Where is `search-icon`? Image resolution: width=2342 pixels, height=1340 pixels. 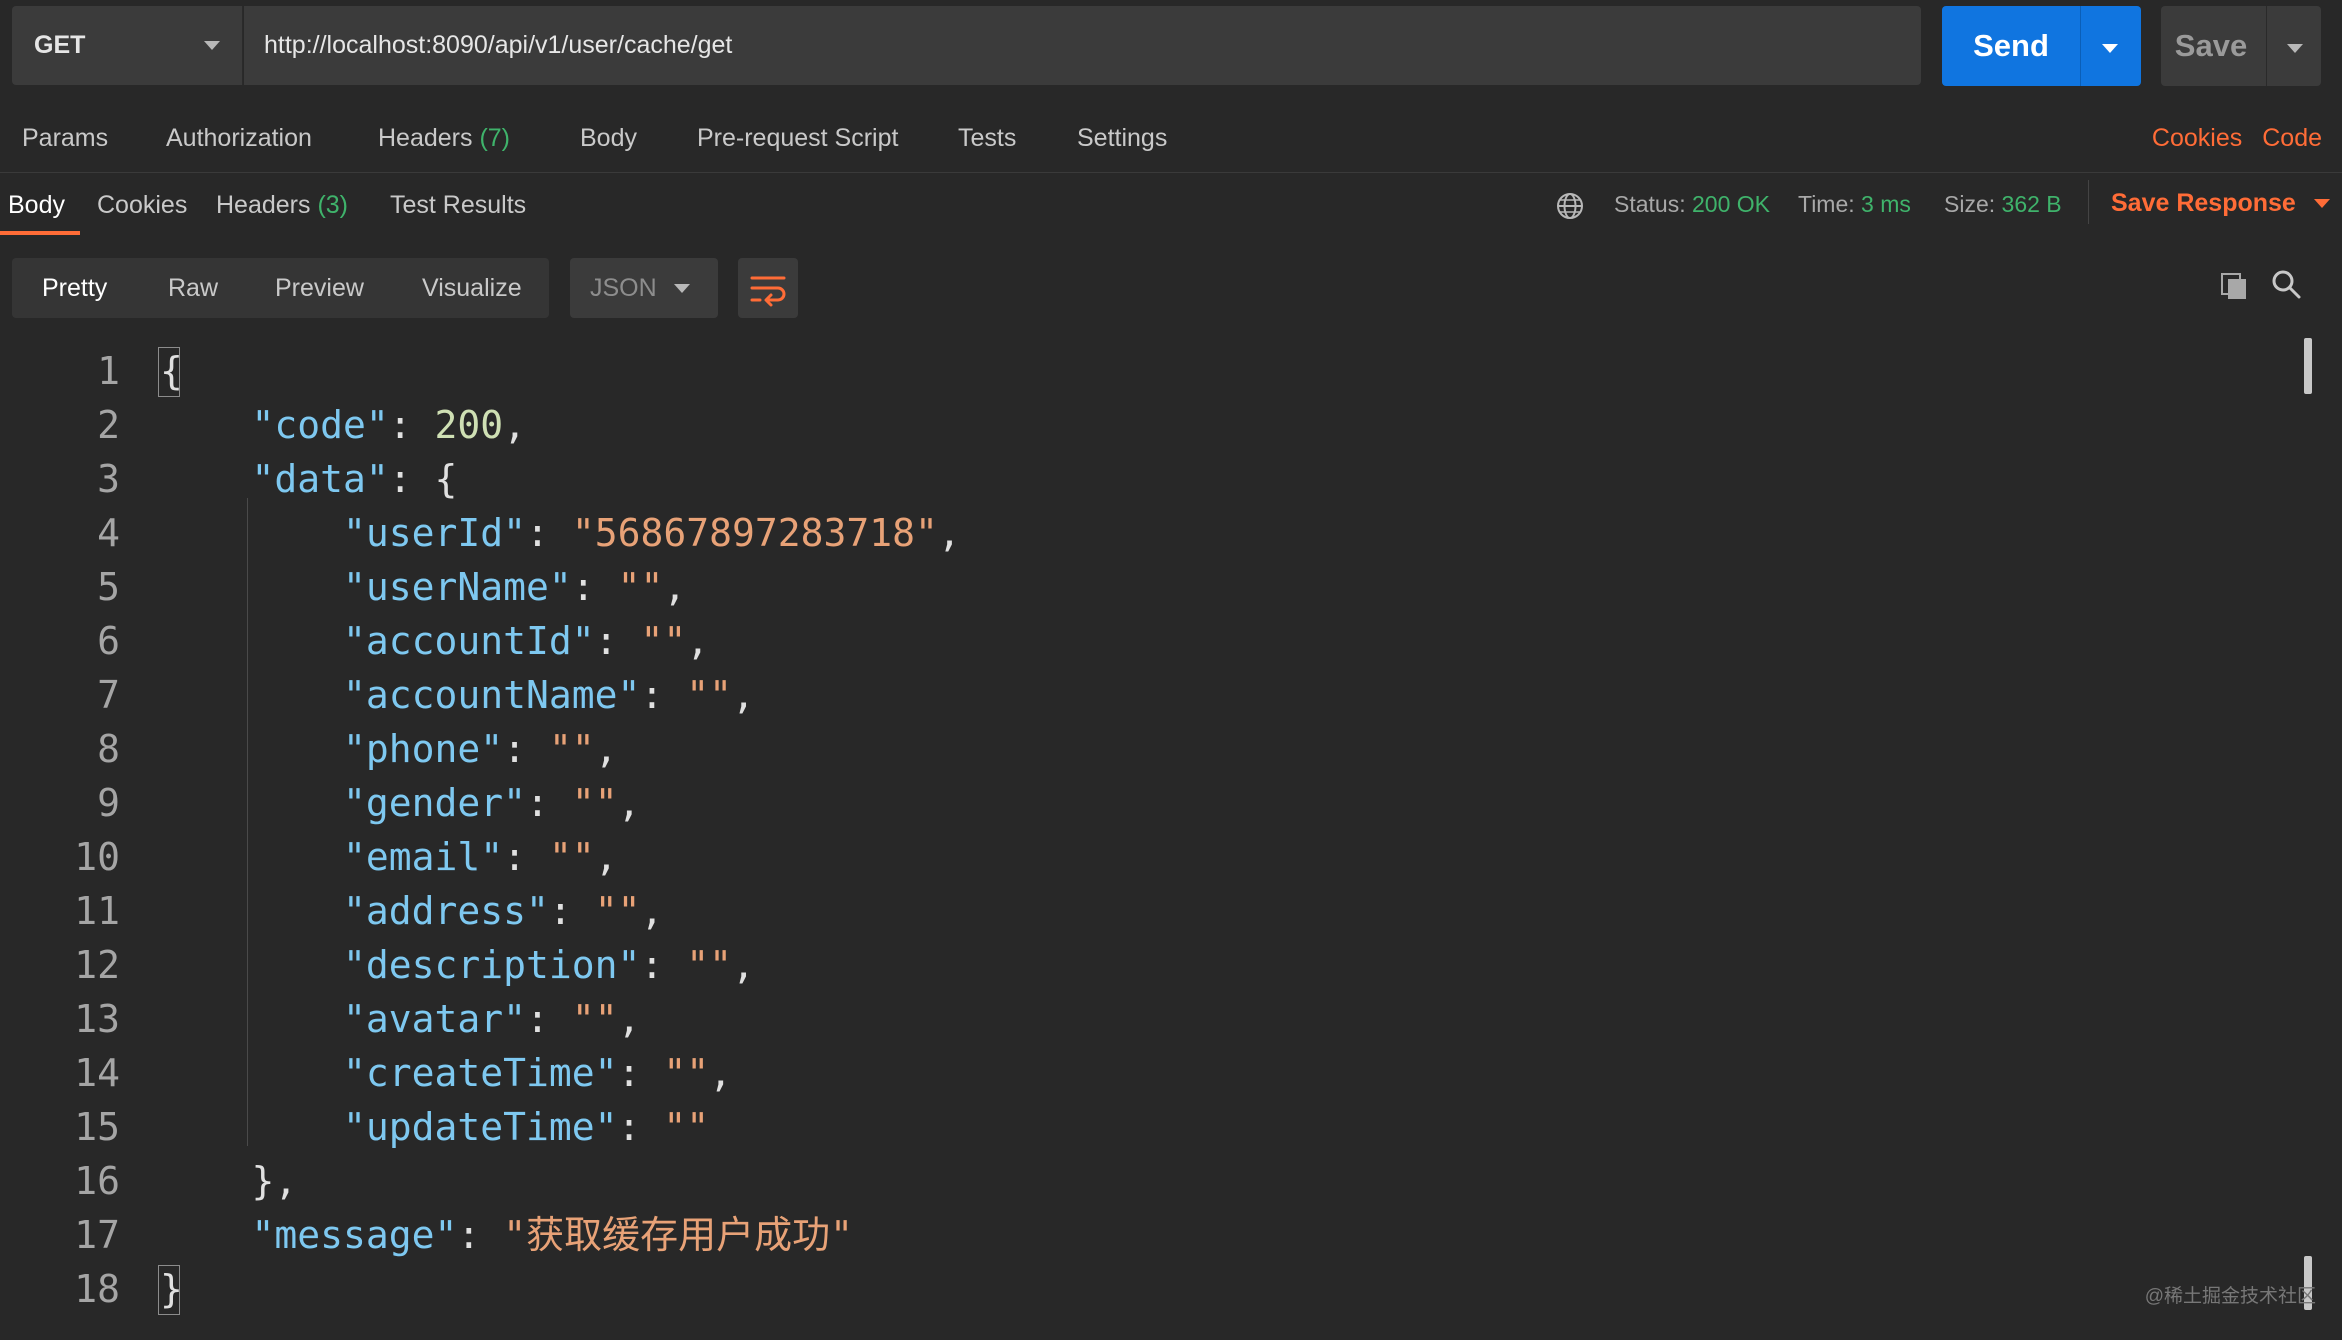 search-icon is located at coordinates (2286, 284).